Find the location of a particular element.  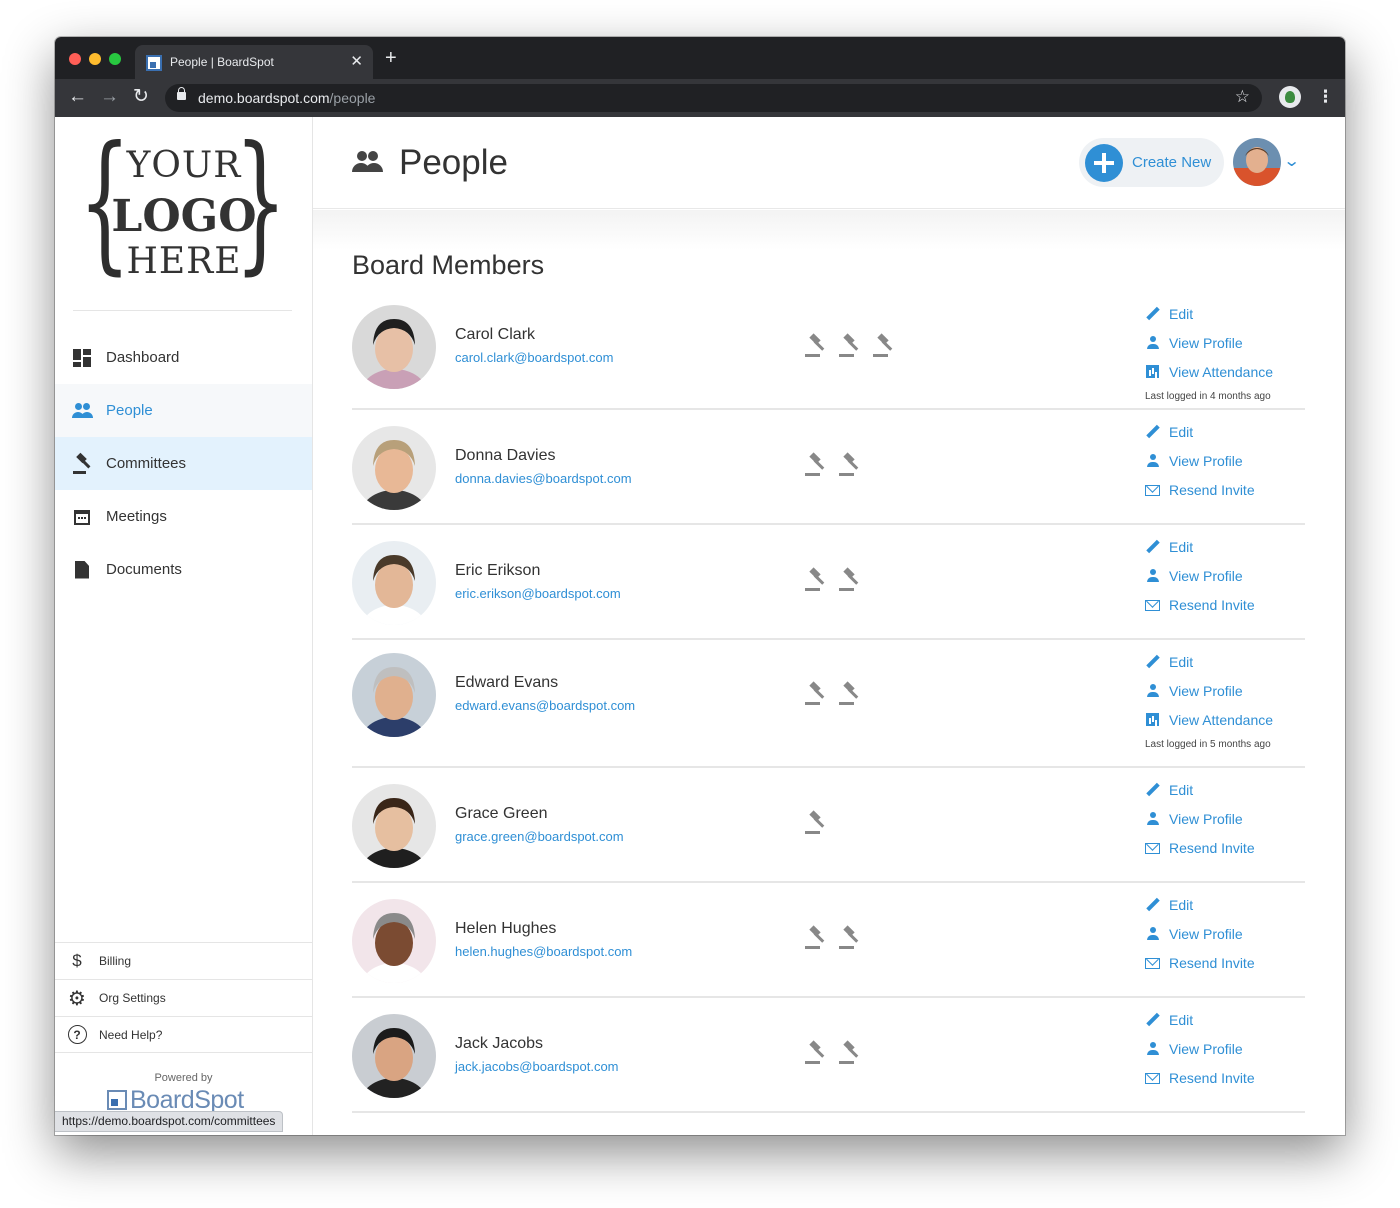

forward-arrow-icon: → is located at coordinates (109, 97).